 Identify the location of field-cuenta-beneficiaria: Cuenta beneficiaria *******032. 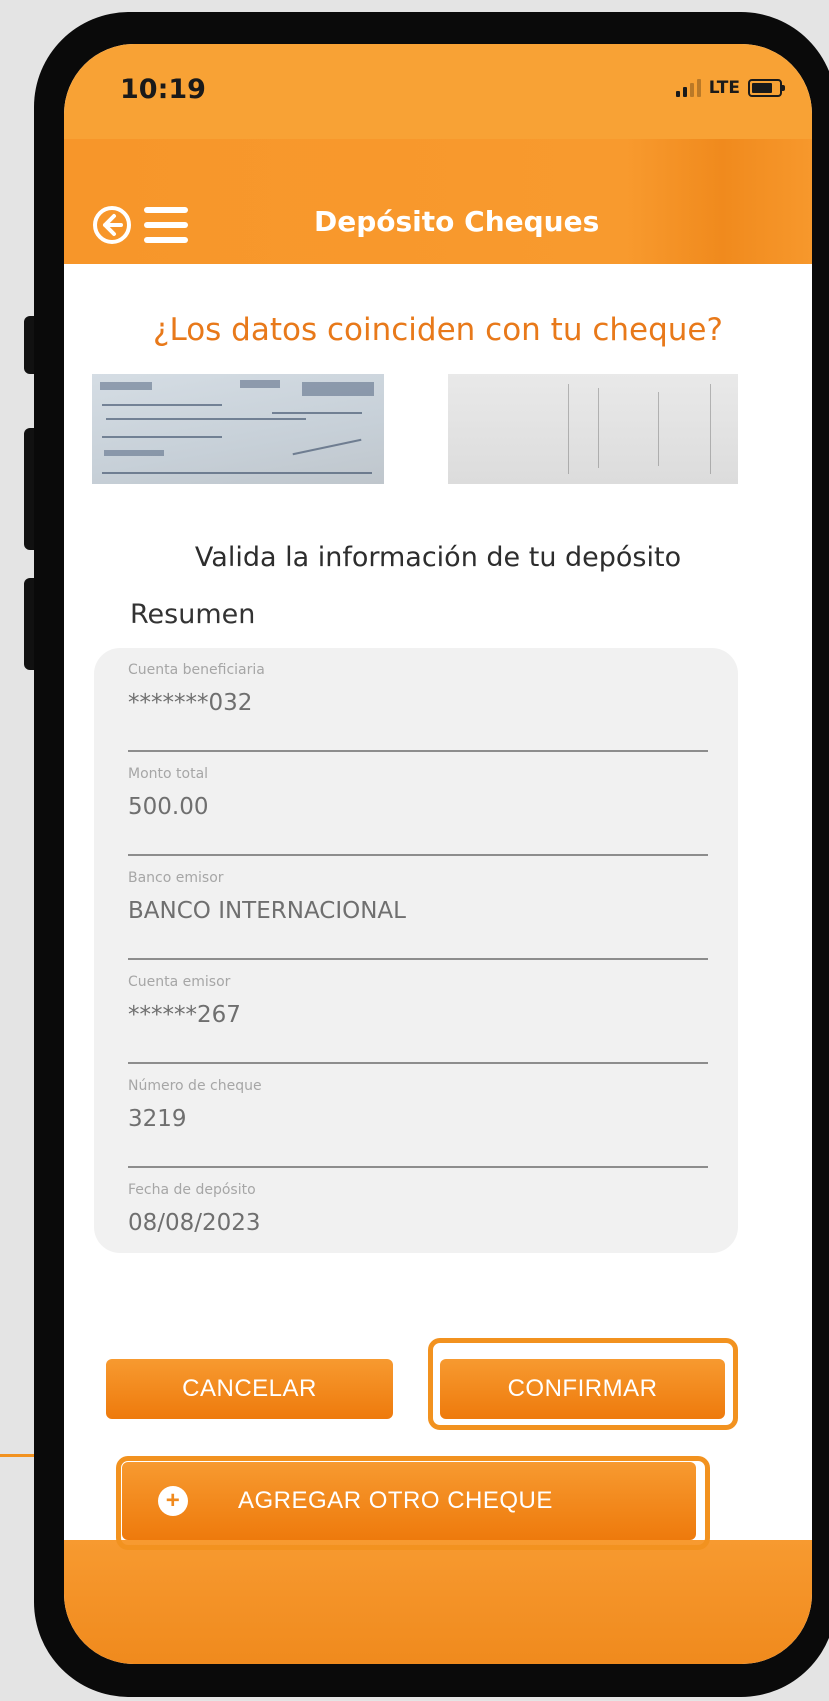
(418, 700).